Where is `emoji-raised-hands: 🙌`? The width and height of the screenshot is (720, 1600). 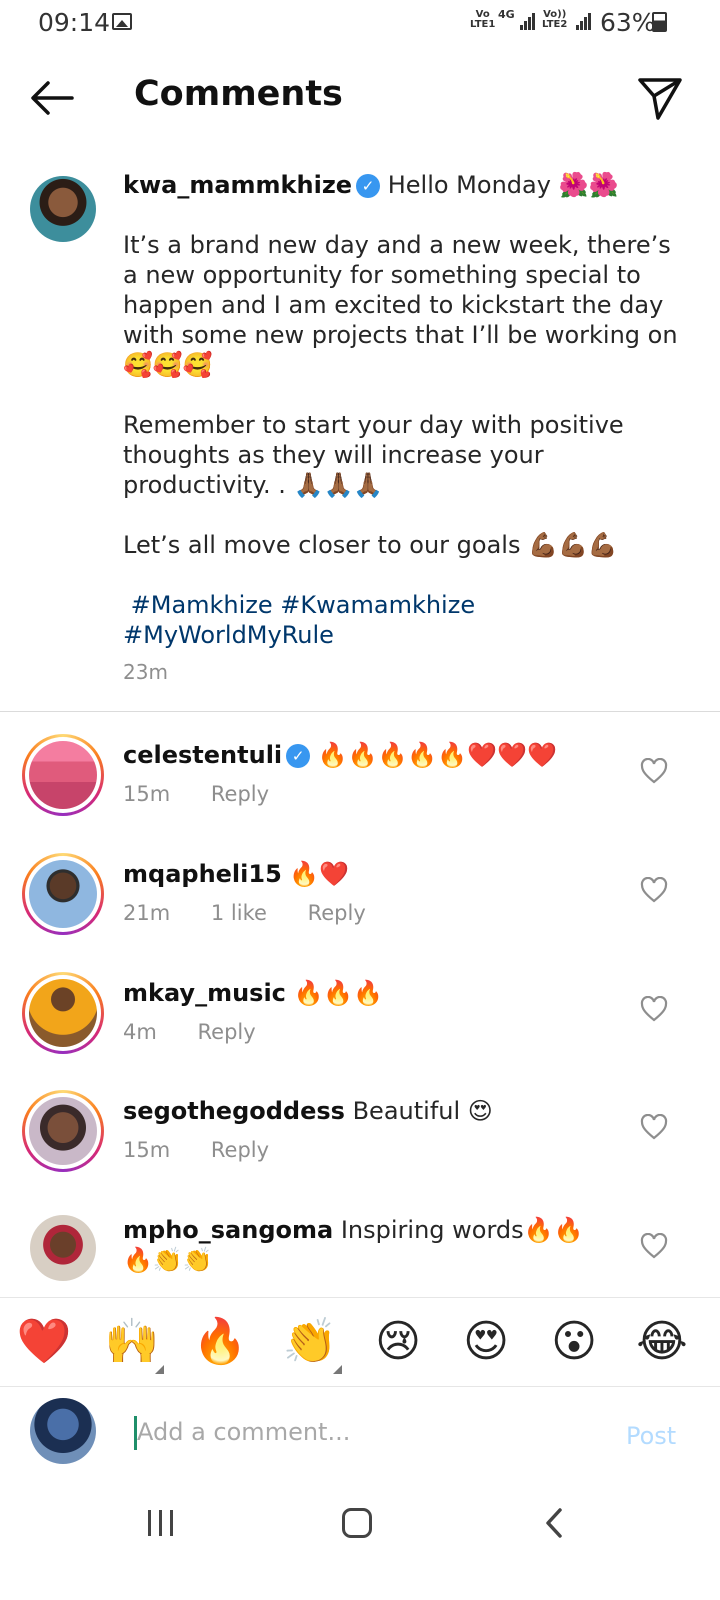
emoji-raised-hands: 🙌 is located at coordinates (134, 1344).